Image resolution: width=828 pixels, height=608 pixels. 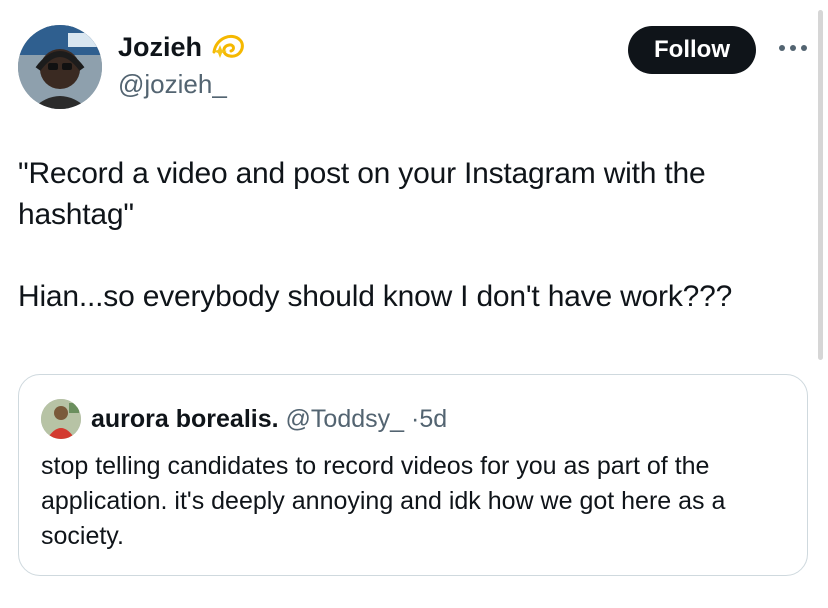 I want to click on quoted-tweet-header: aurora borealis. @Toddsy_ ·5d, so click(x=269, y=419).